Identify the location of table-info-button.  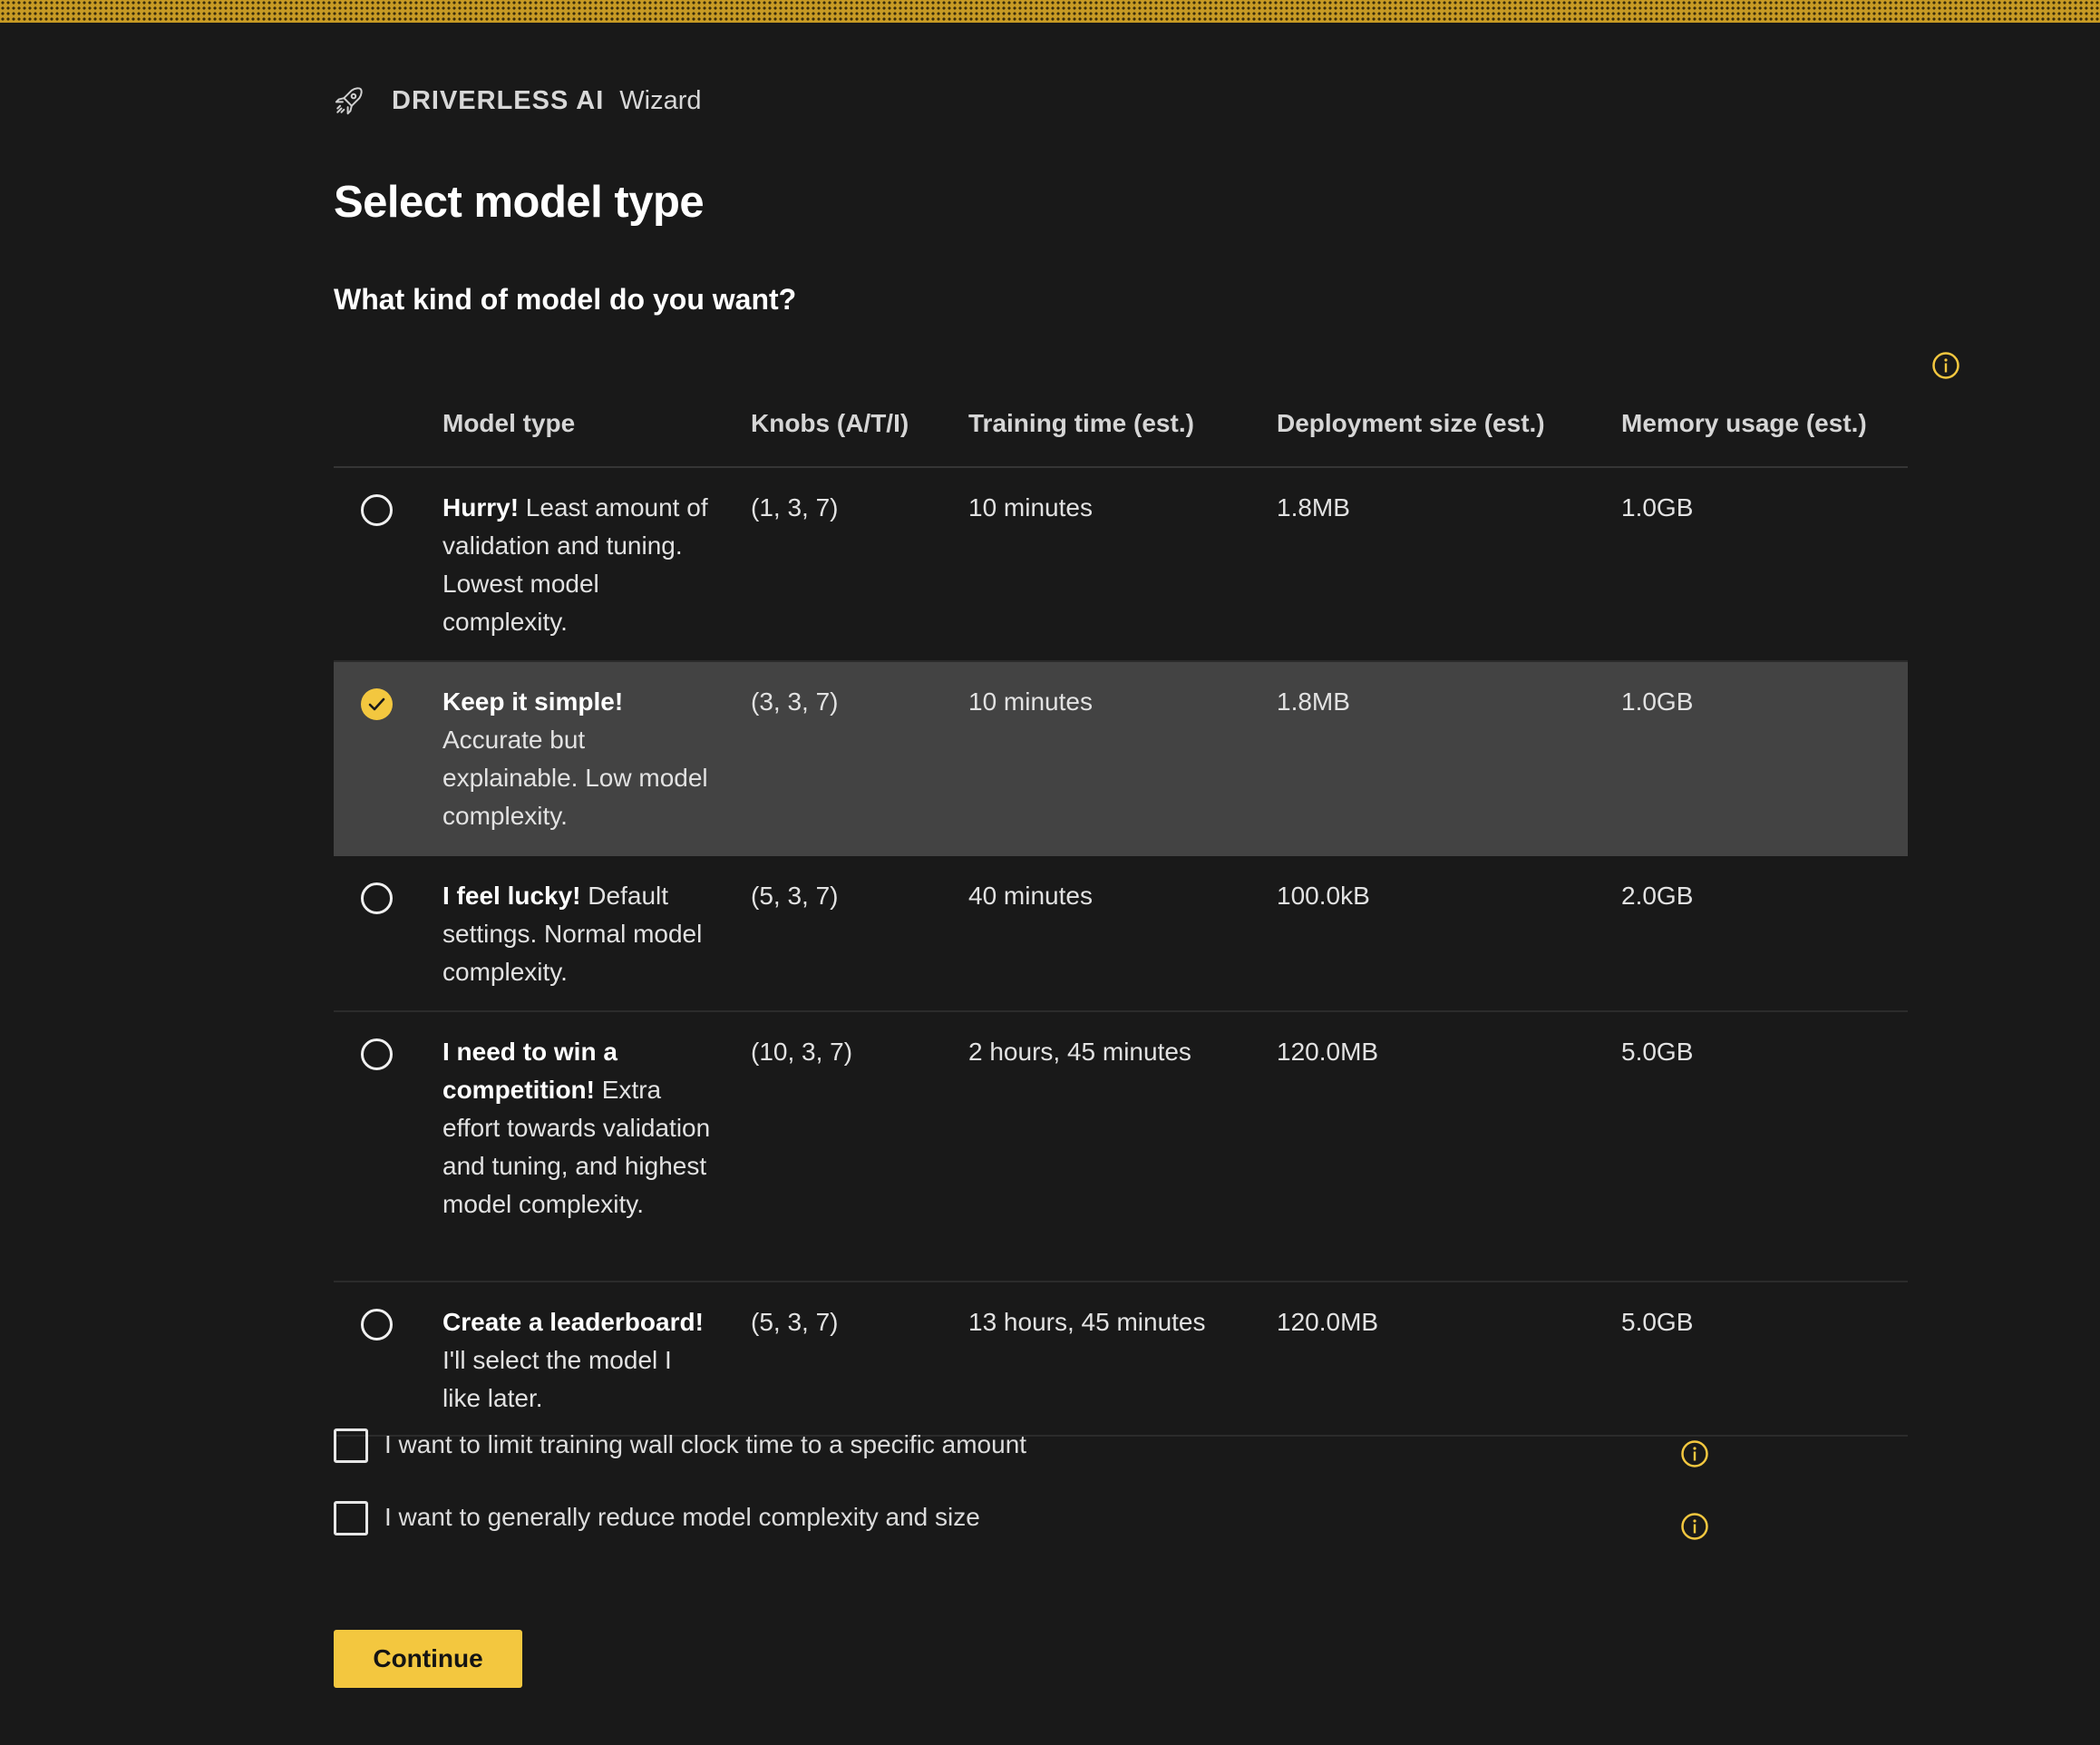
(1945, 365).